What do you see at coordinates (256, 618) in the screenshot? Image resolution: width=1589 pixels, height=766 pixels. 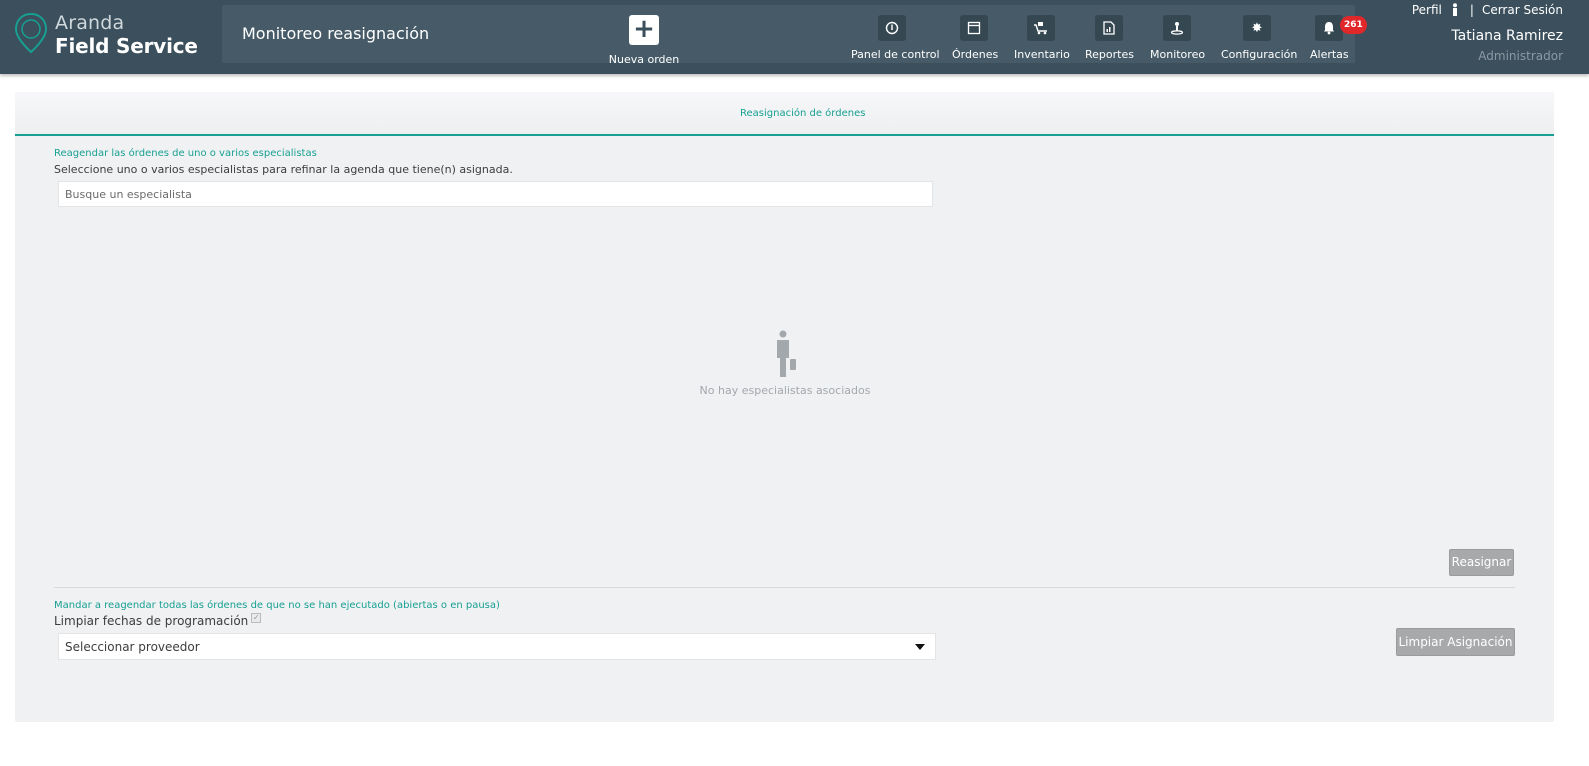 I see `clear-dates-checkbox: ✓` at bounding box center [256, 618].